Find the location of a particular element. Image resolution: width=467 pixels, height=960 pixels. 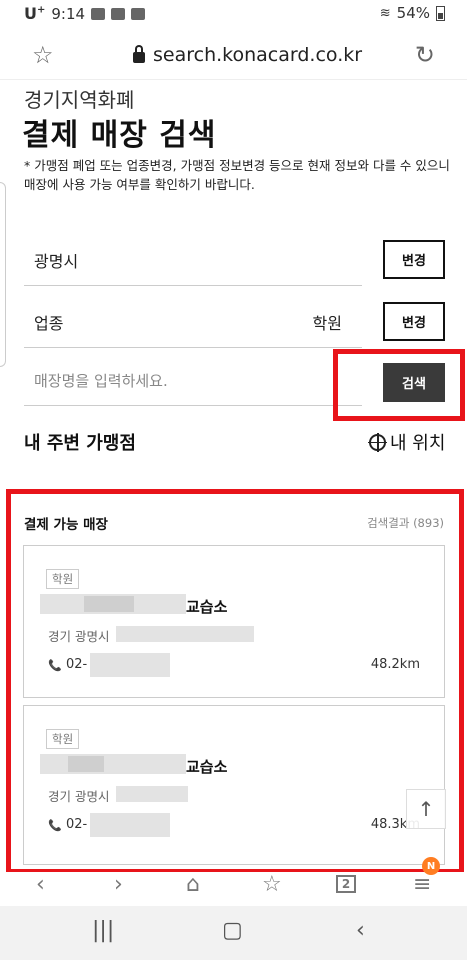

recent-apps-icon: ||| is located at coordinates (103, 930).